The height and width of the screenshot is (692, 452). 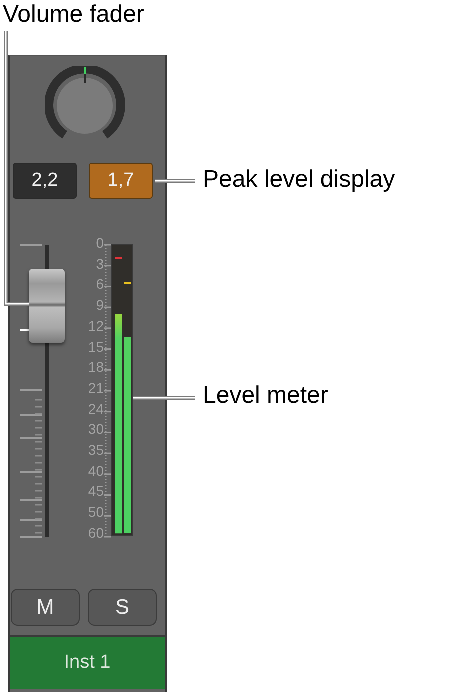 What do you see at coordinates (96, 367) in the screenshot?
I see `scale-label: 18` at bounding box center [96, 367].